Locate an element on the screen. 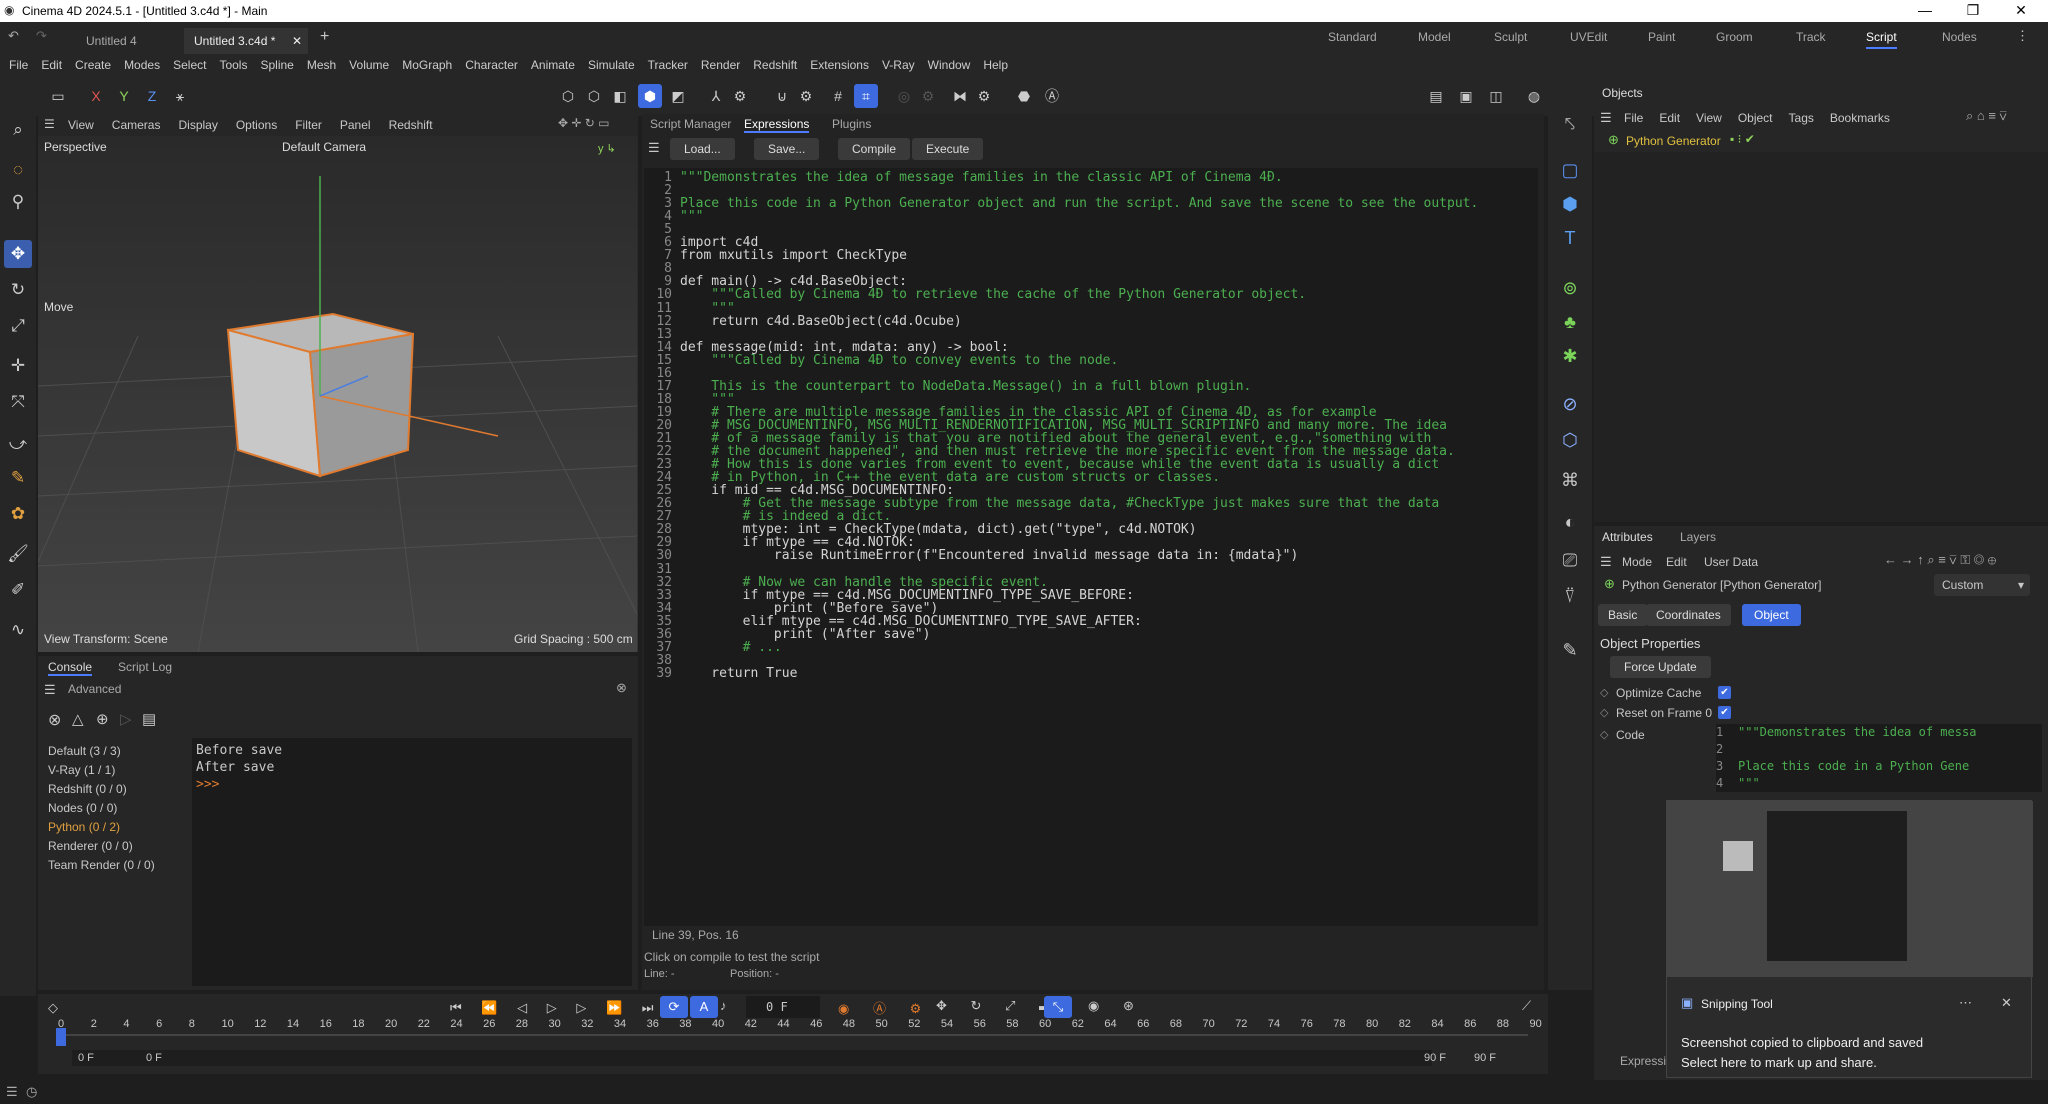 Image resolution: width=2048 pixels, height=1104 pixels. viewport-menu-view: View is located at coordinates (81, 125).